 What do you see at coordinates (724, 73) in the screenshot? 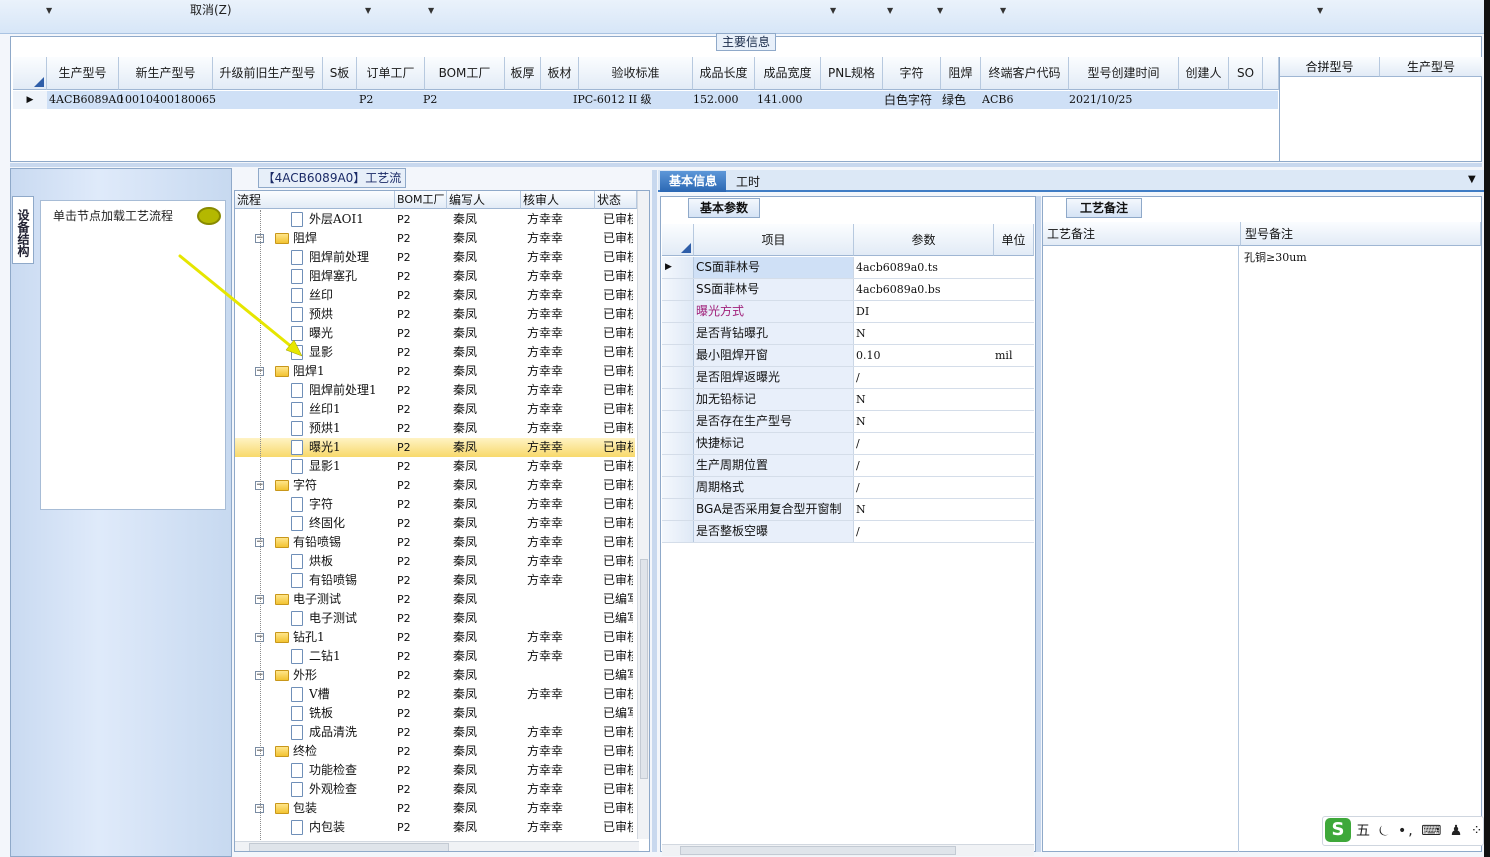
I see `col-length: 成品长度` at bounding box center [724, 73].